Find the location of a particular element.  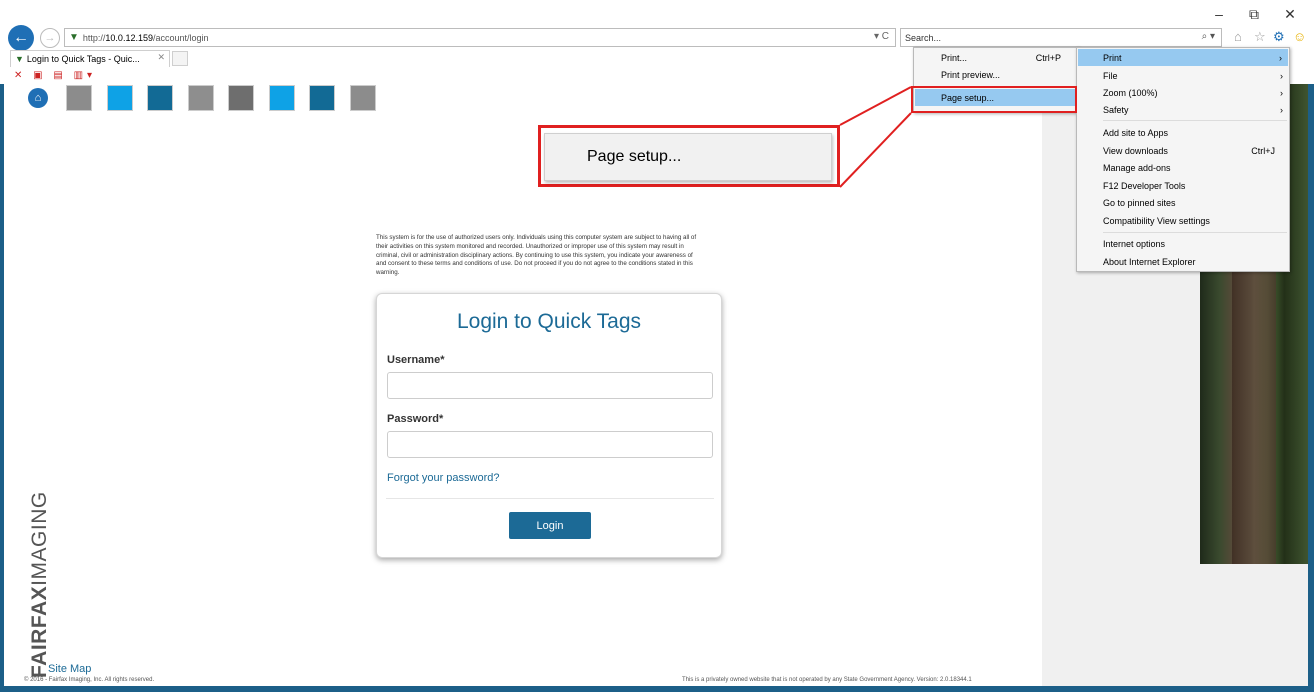

url-path: /account/login is located at coordinates (180, 37).